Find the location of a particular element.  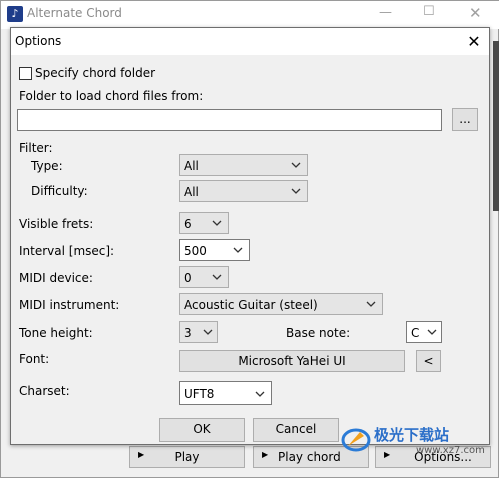

tone-height-label: Tone height: is located at coordinates (56, 333).